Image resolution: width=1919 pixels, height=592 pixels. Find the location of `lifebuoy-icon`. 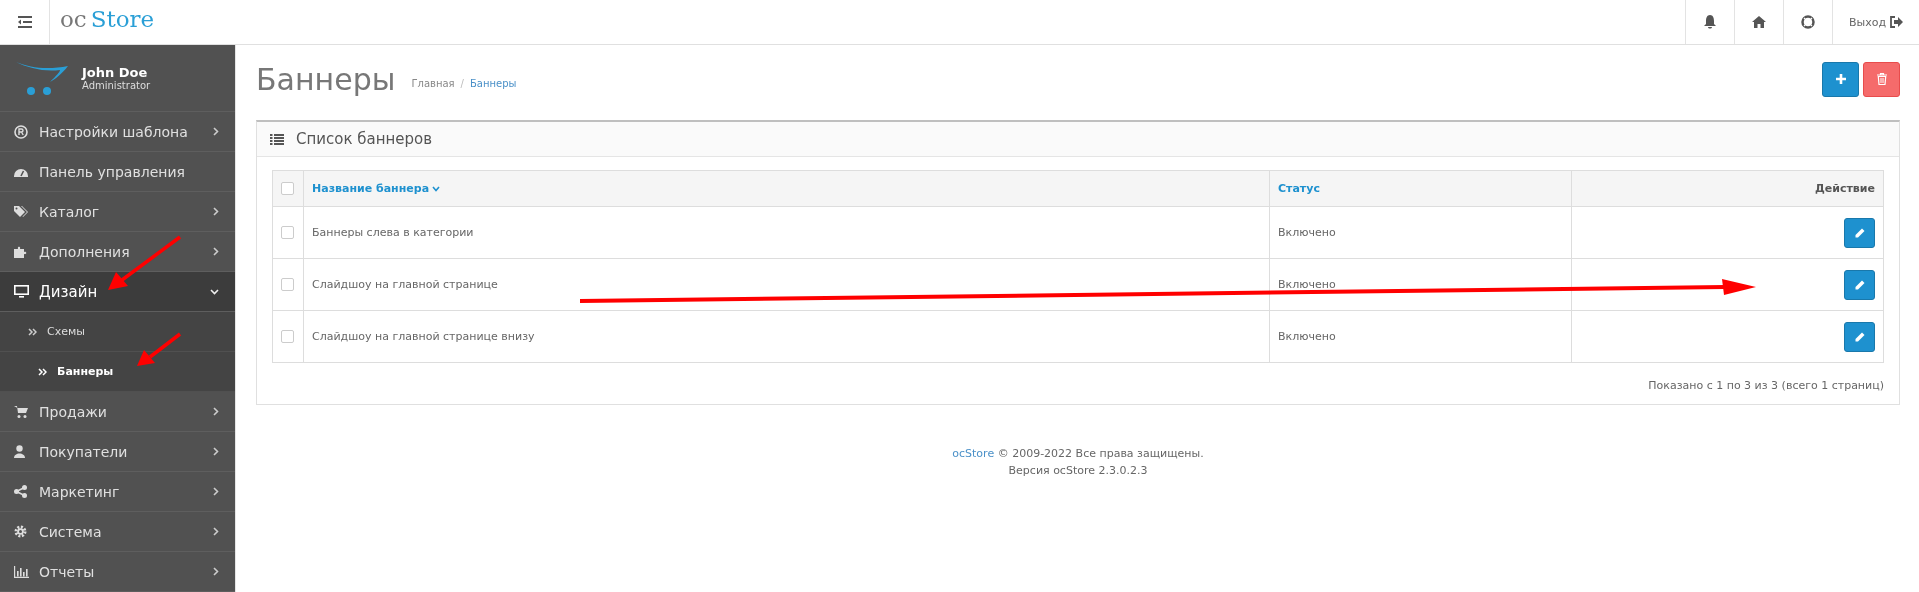

lifebuoy-icon is located at coordinates (1808, 22).